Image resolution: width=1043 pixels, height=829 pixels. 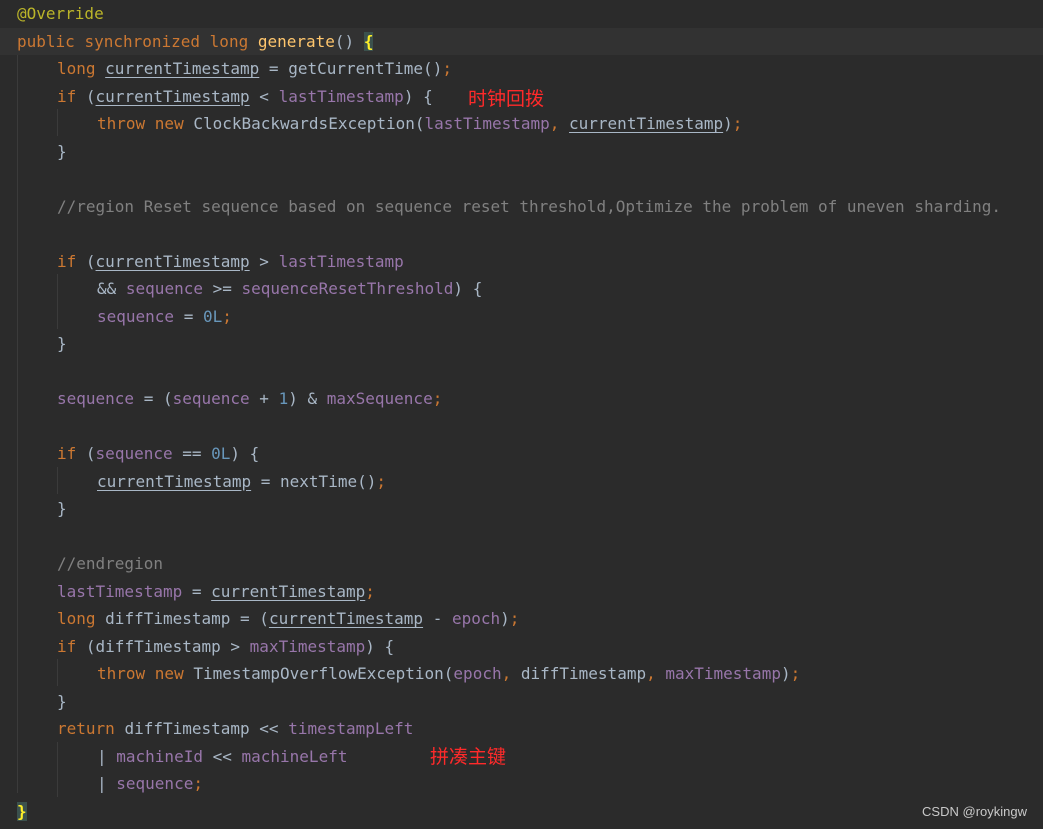 What do you see at coordinates (521, 756) in the screenshot?
I see `code-line: | machineId << machineLeft` at bounding box center [521, 756].